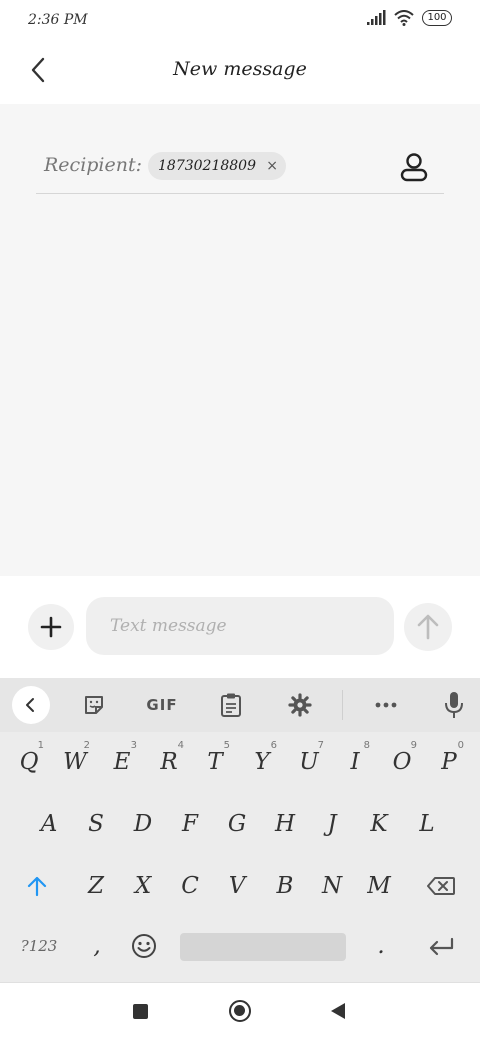 The width and height of the screenshot is (480, 1040). I want to click on key-i: I8, so click(355, 762).